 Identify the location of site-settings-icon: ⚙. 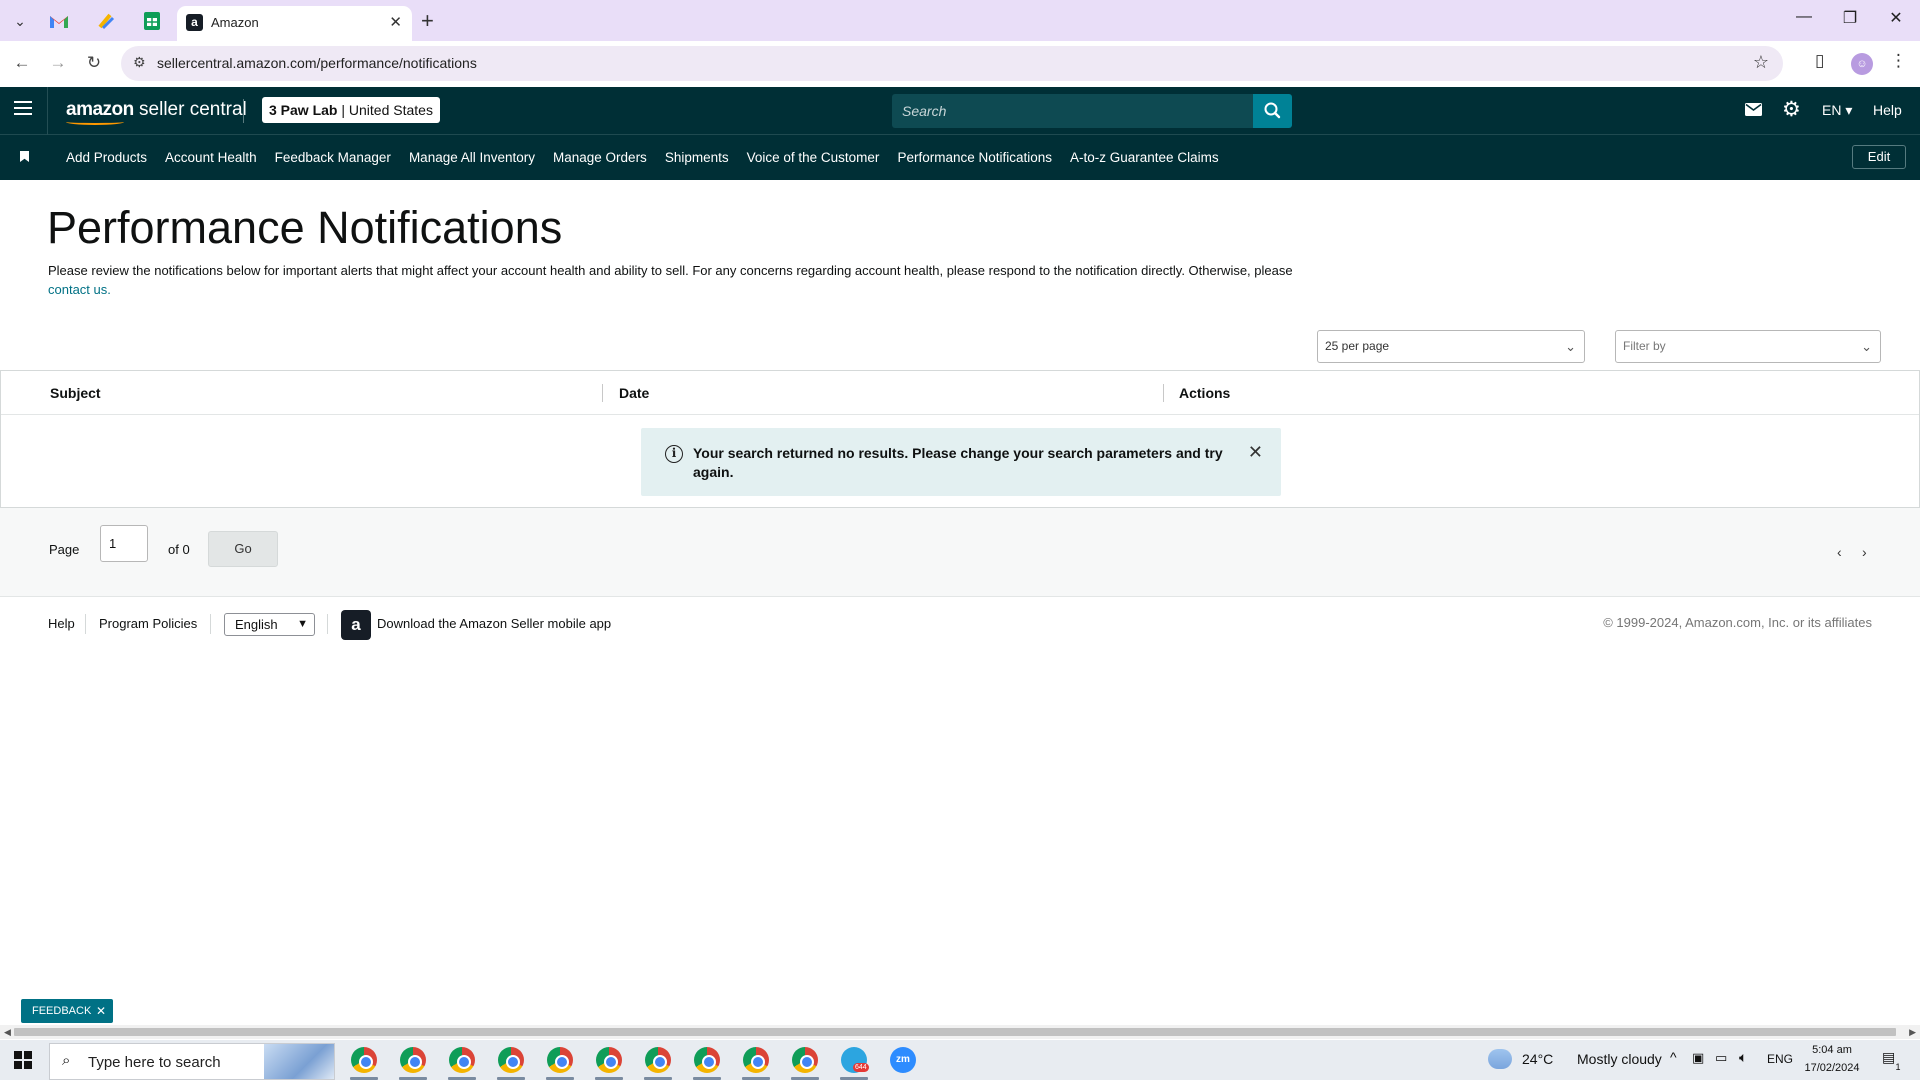
(139, 62).